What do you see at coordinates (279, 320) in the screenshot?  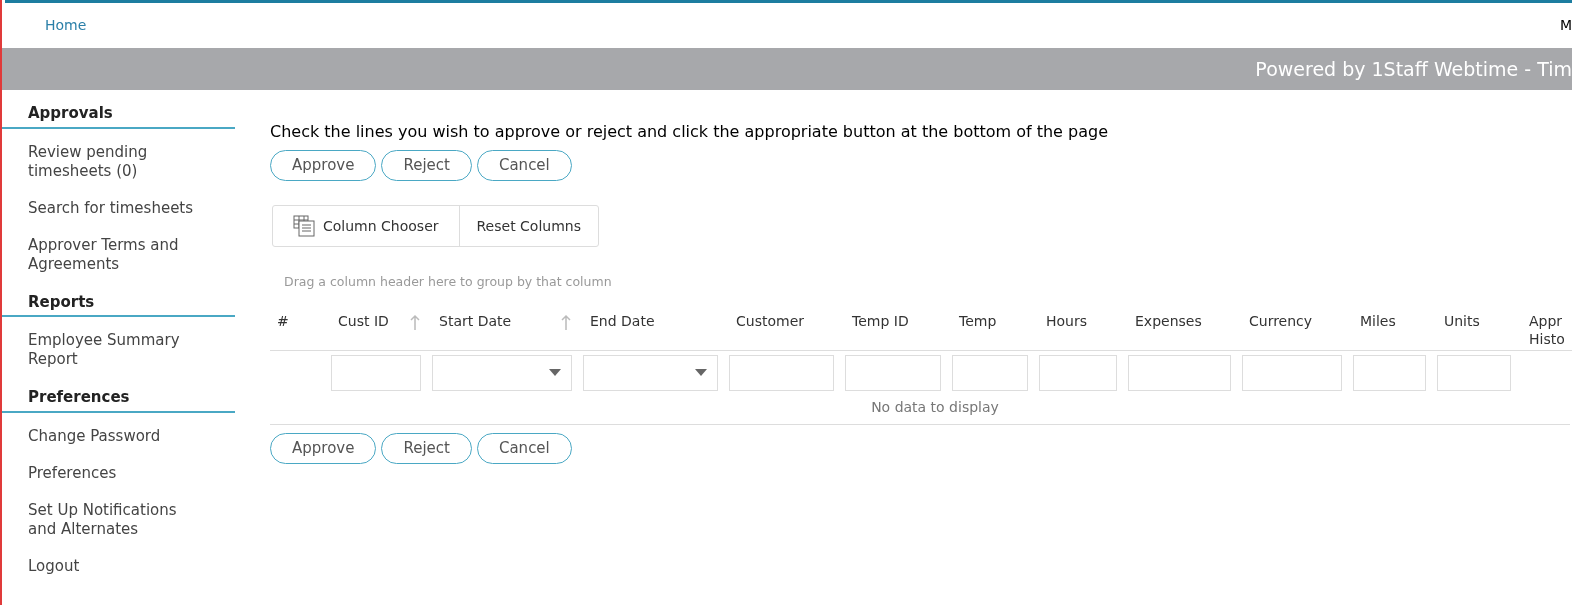 I see `column-header: #` at bounding box center [279, 320].